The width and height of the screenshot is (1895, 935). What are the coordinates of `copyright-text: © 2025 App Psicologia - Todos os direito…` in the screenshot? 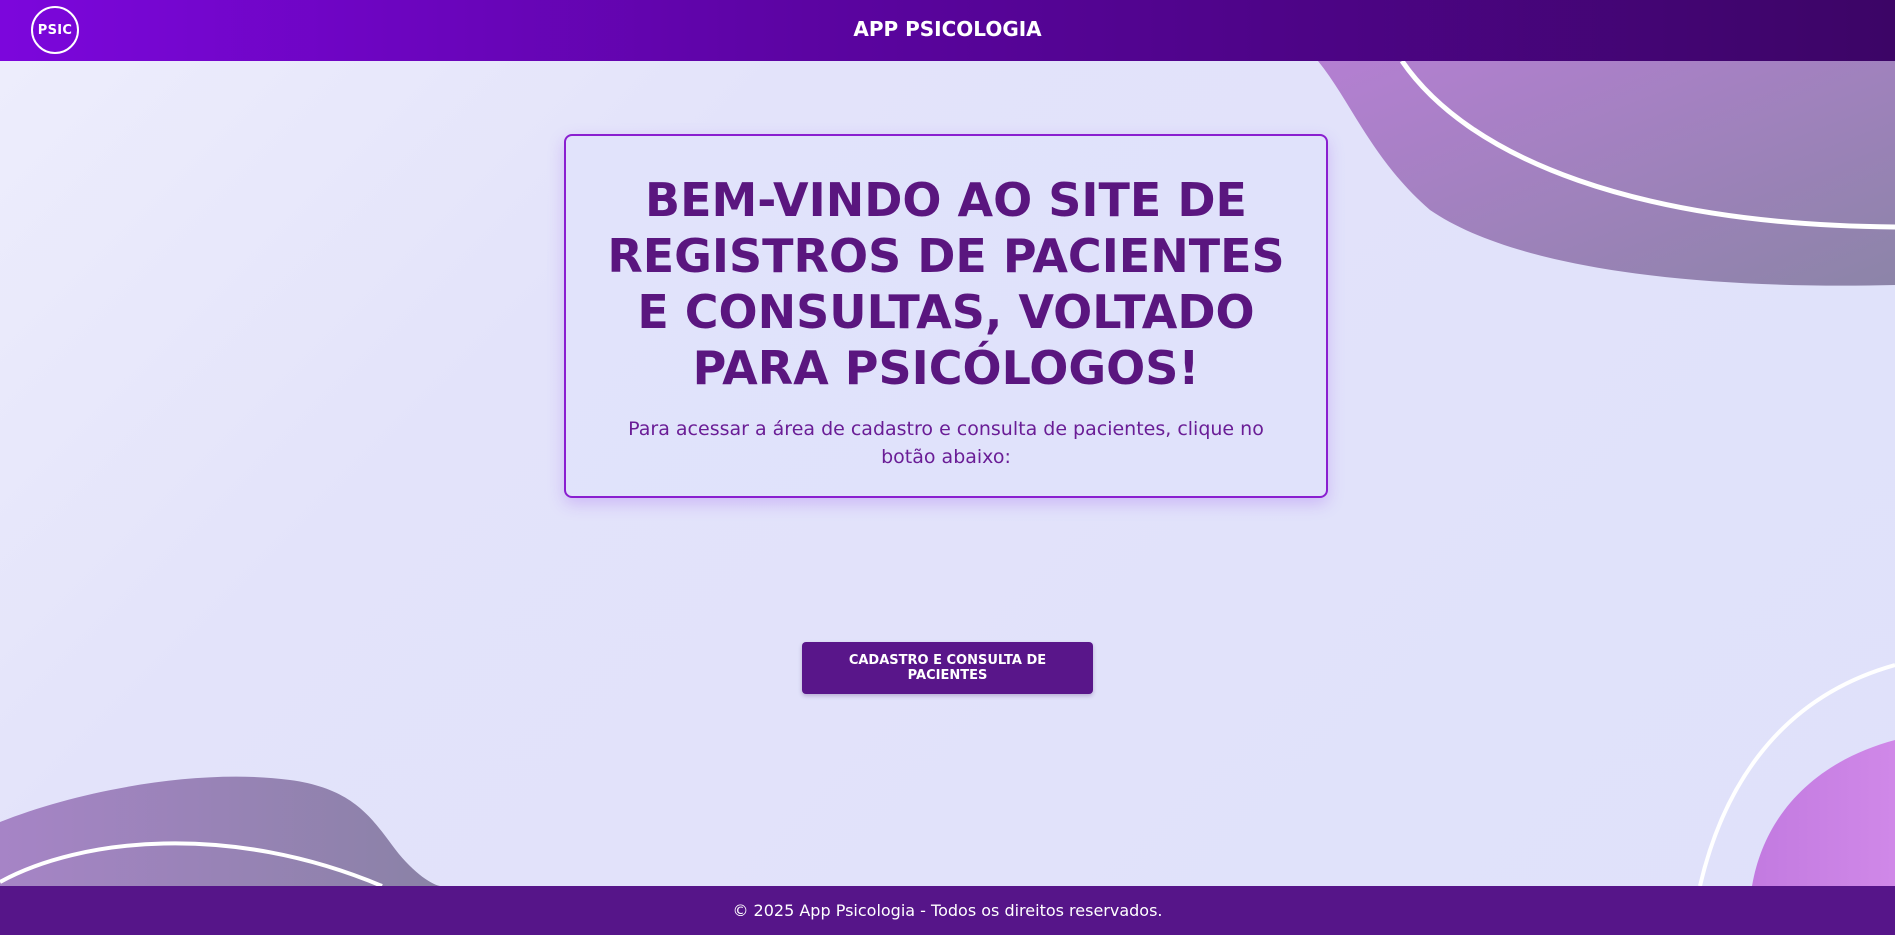 It's located at (947, 910).